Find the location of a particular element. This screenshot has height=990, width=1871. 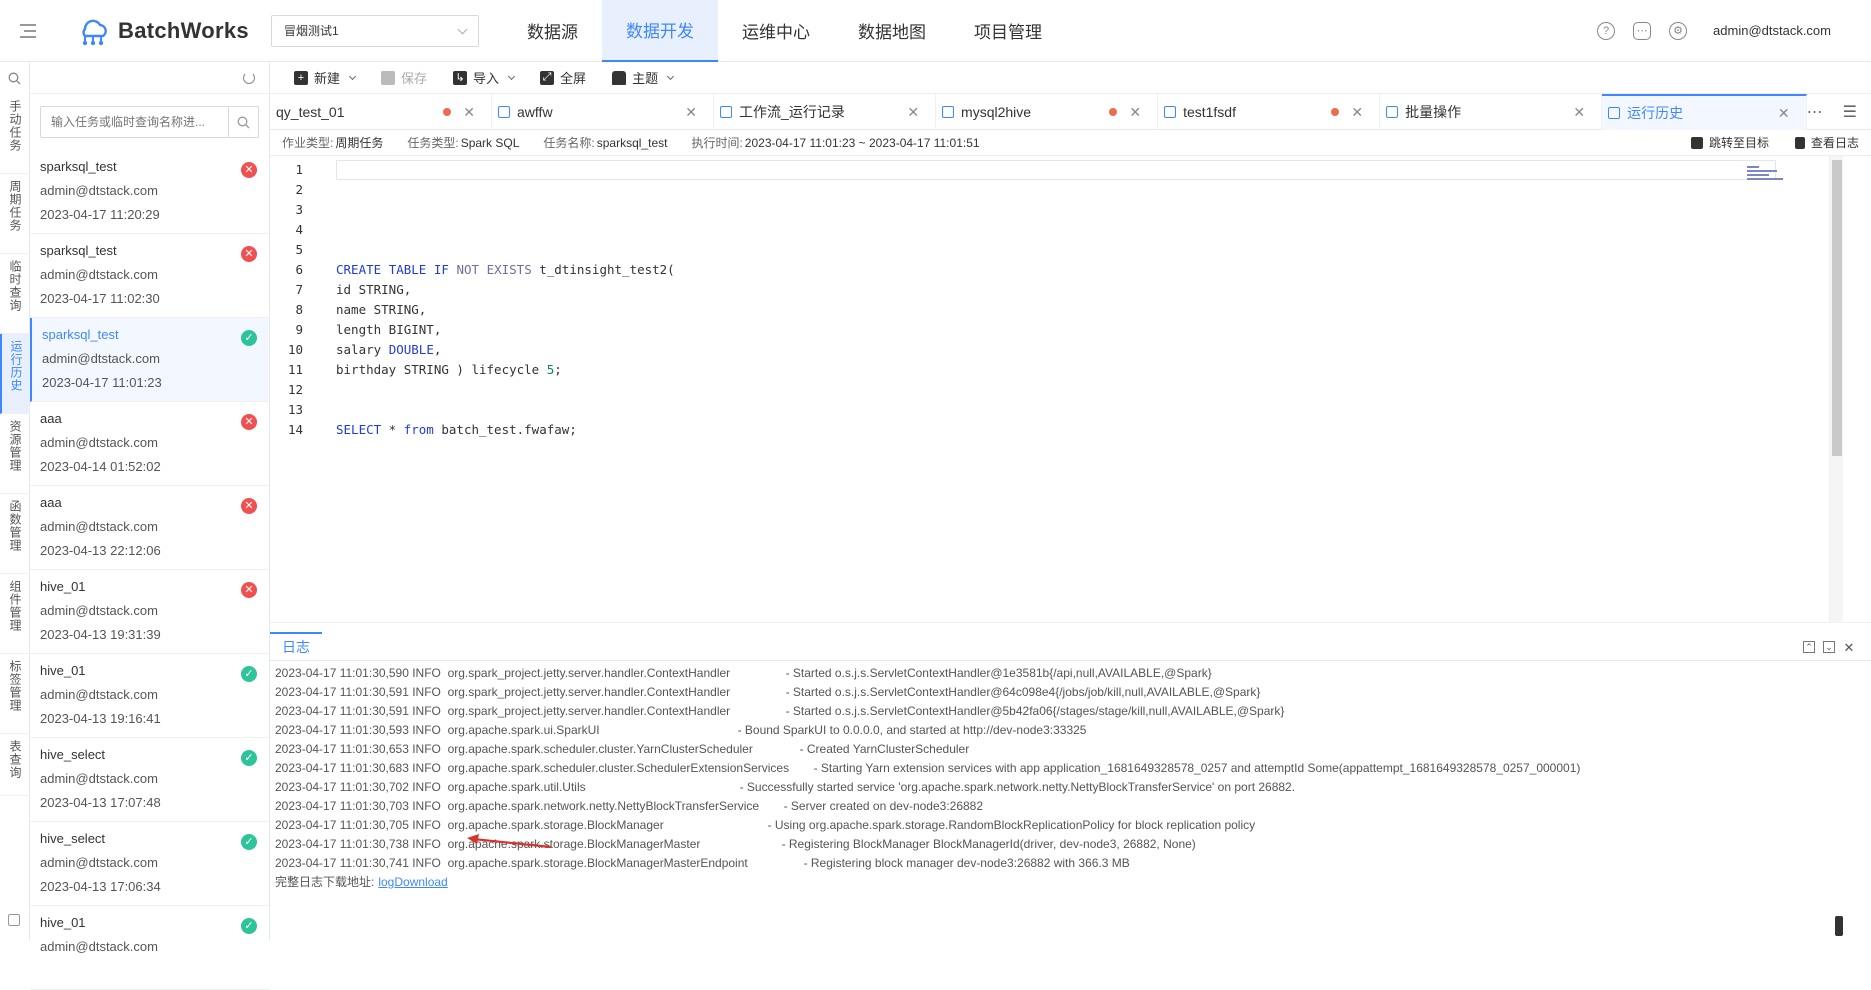

task-list-item: aaa admin@dtstack.com 2023-04-13 22:12:06 ✕ is located at coordinates (149, 528).